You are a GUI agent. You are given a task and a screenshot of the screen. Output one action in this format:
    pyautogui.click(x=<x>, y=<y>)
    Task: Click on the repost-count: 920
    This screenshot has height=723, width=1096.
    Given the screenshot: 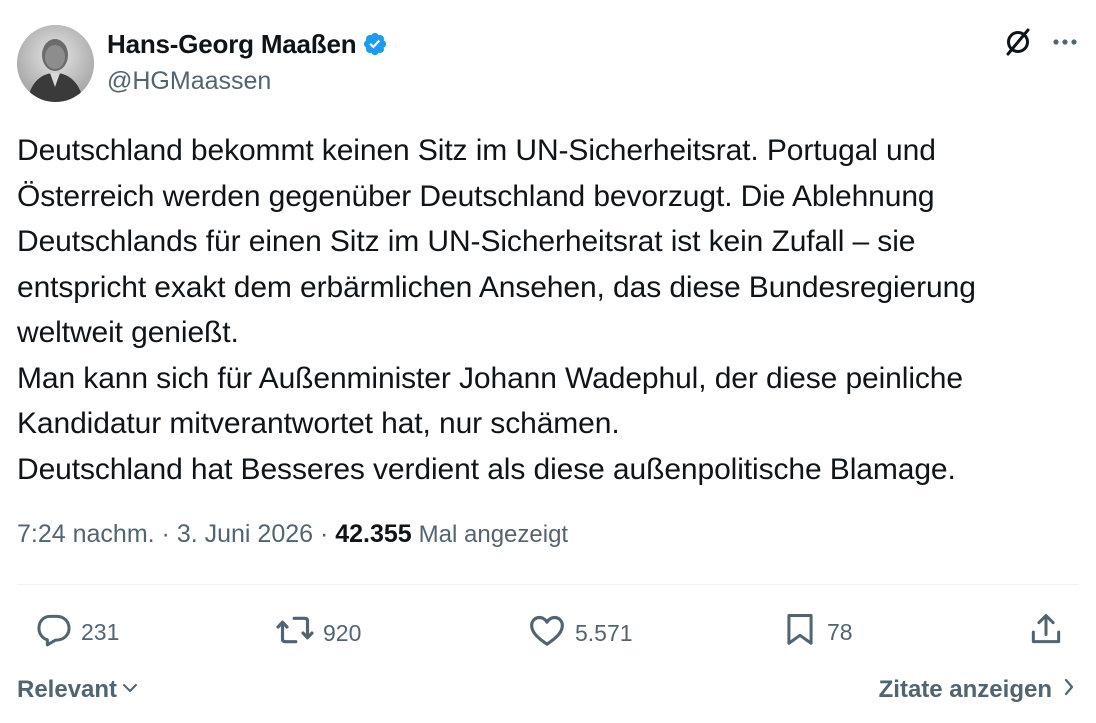 What is the action you would take?
    pyautogui.click(x=342, y=632)
    